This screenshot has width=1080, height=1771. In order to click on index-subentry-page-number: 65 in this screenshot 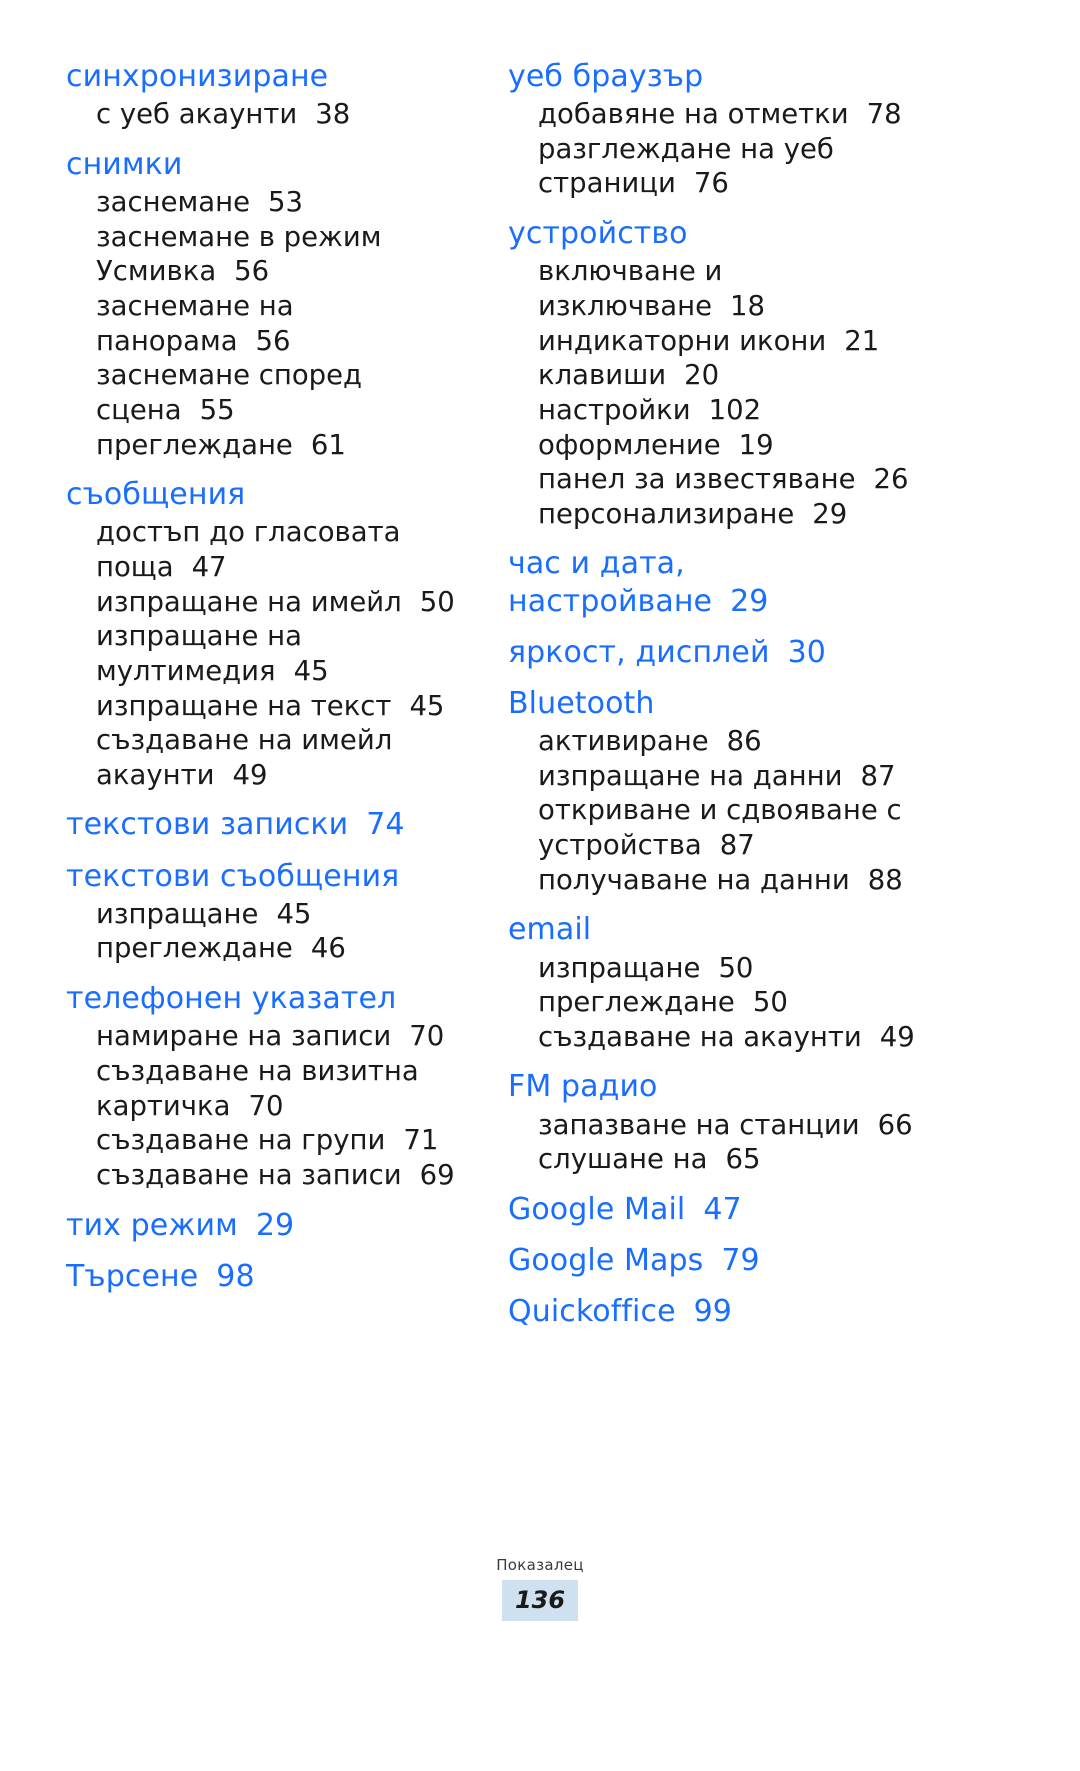, I will do `click(743, 1159)`.